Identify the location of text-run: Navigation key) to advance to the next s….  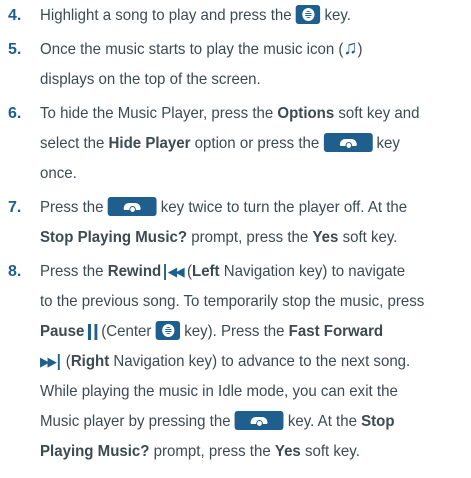
(260, 362).